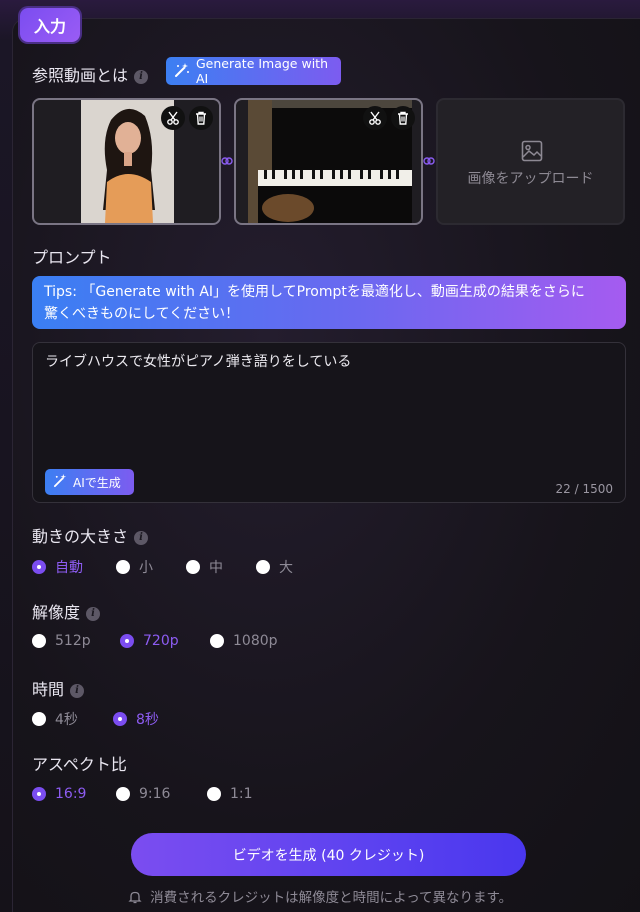 The image size is (640, 912). What do you see at coordinates (142, 314) in the screenshot?
I see `tips-line-2: 驚くべきものにしてください！` at bounding box center [142, 314].